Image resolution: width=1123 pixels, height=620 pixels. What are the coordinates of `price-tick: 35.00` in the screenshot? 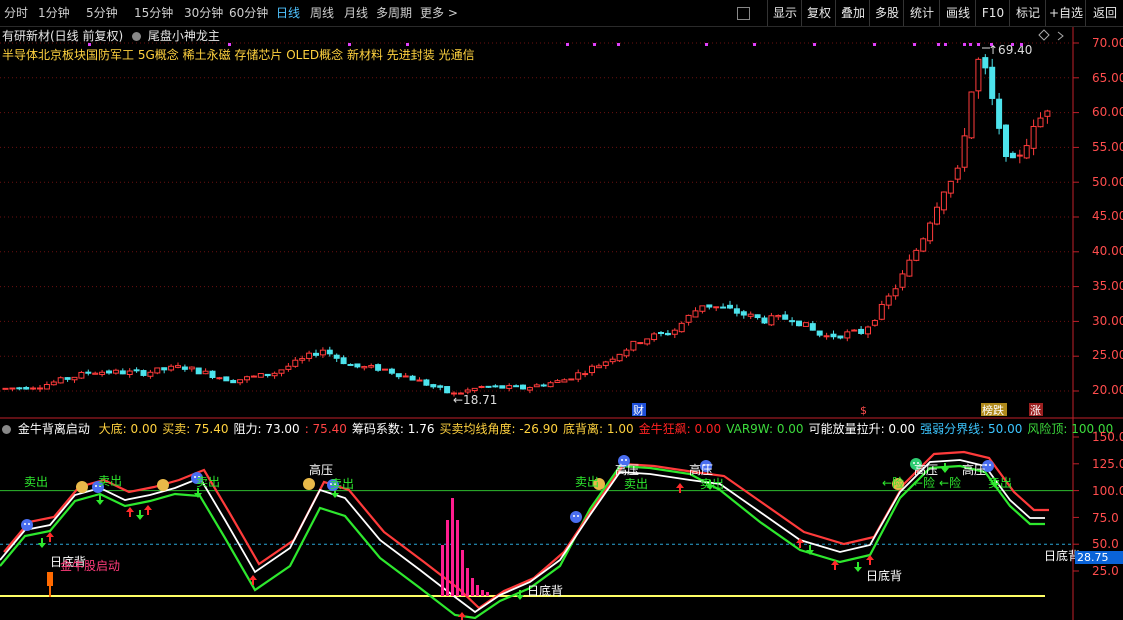 It's located at (1107, 286).